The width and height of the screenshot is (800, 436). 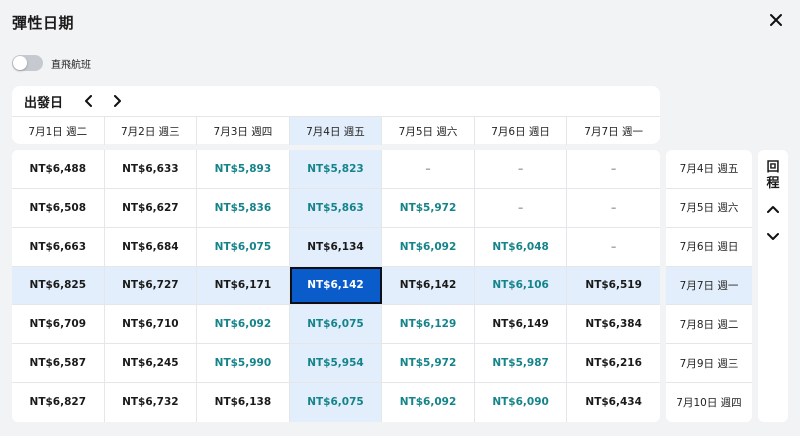 I want to click on price-cell: NT$6,488, so click(x=58, y=169).